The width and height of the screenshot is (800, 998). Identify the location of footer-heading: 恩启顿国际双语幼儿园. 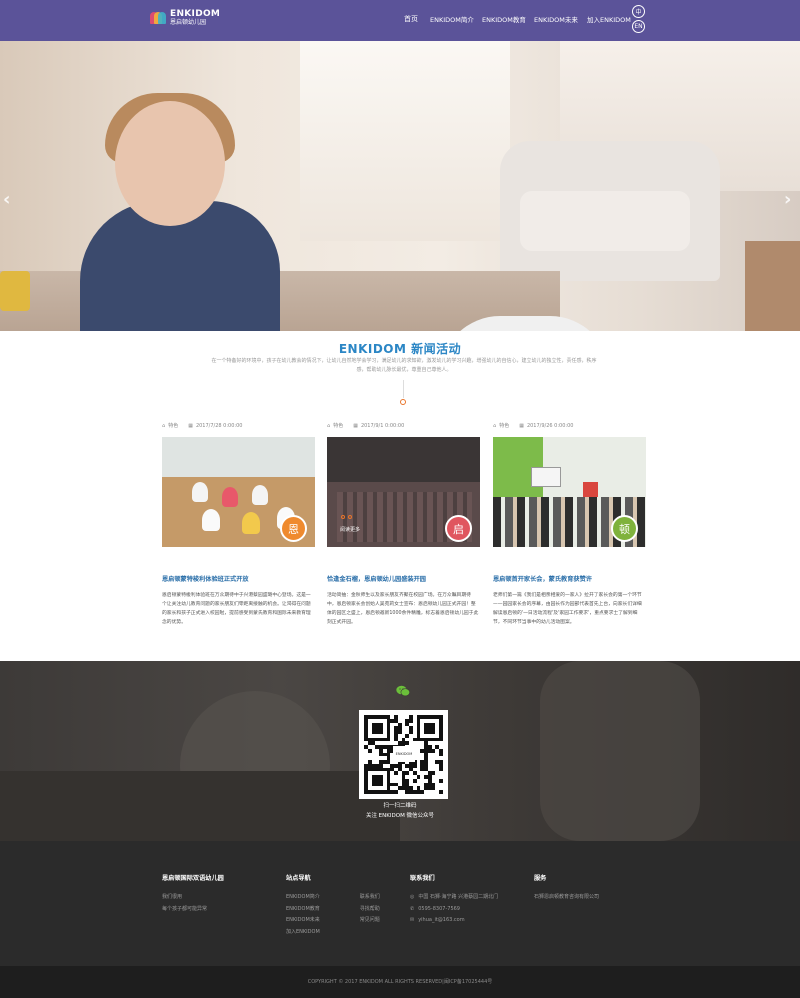
(193, 878).